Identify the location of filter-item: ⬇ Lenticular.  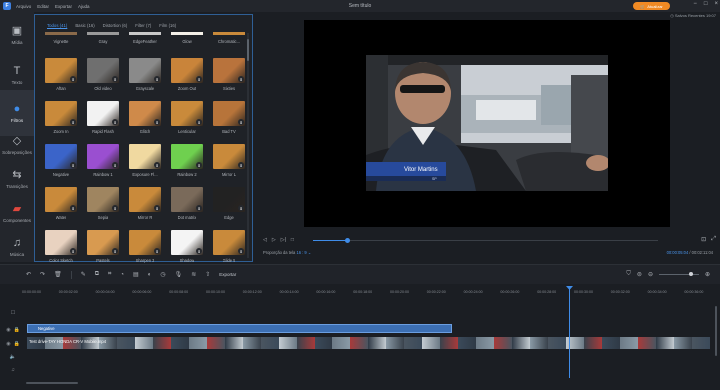
(187, 117).